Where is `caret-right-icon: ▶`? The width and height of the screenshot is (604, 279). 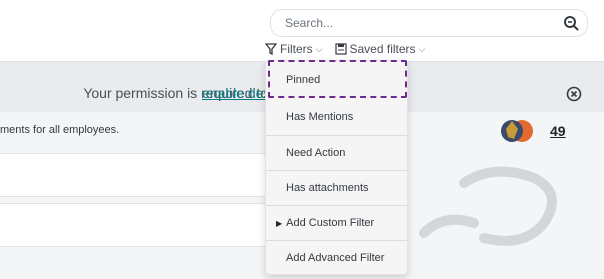
caret-right-icon: ▶ is located at coordinates (279, 223).